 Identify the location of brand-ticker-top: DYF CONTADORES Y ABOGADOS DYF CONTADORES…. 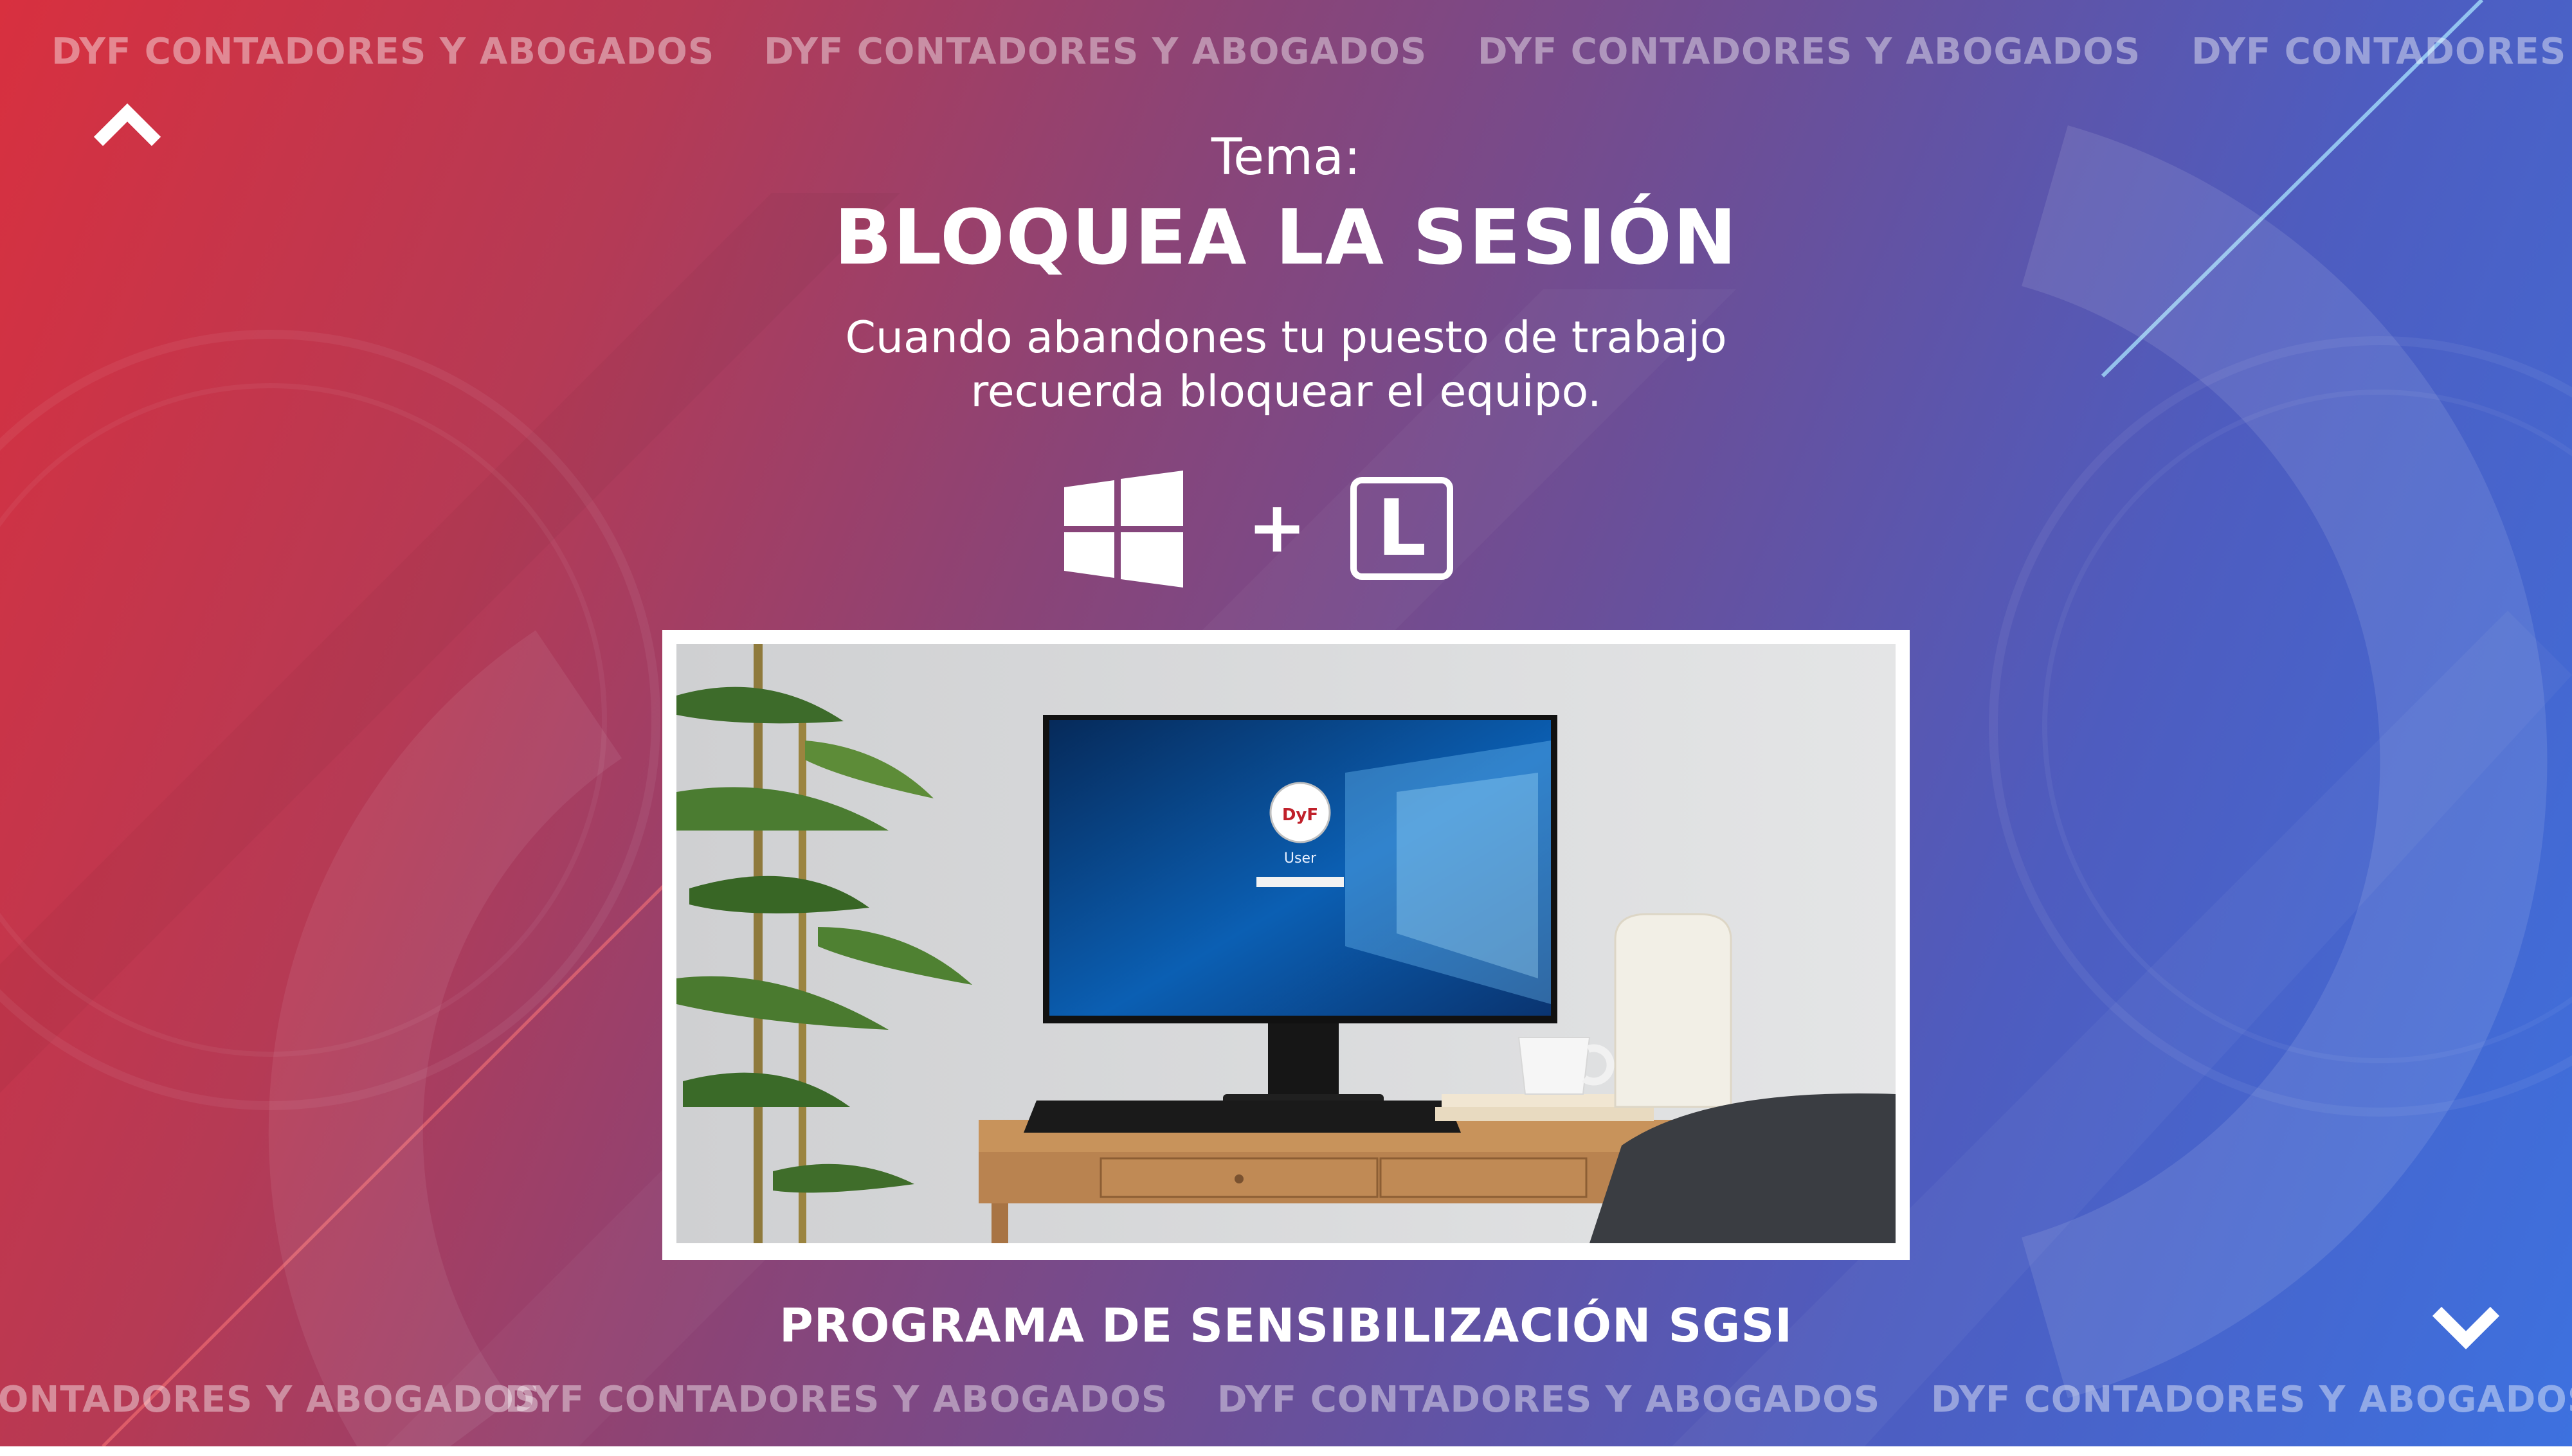
(1286, 69).